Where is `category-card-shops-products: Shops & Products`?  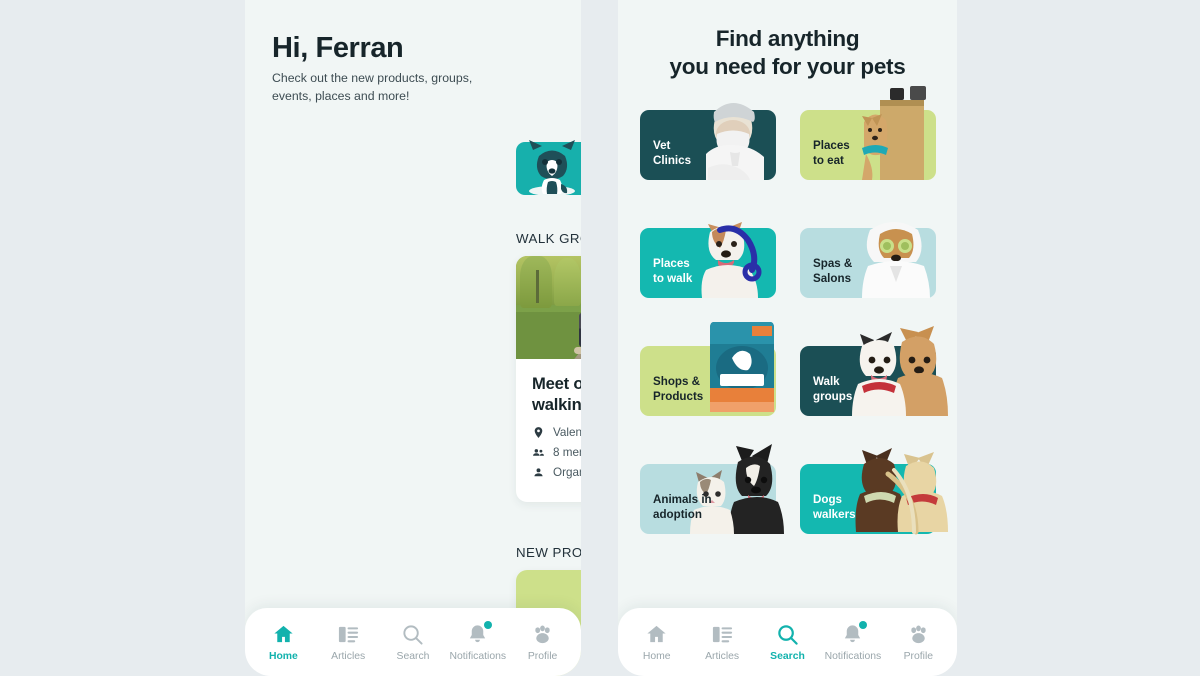
category-card-shops-products: Shops & Products is located at coordinates (708, 369).